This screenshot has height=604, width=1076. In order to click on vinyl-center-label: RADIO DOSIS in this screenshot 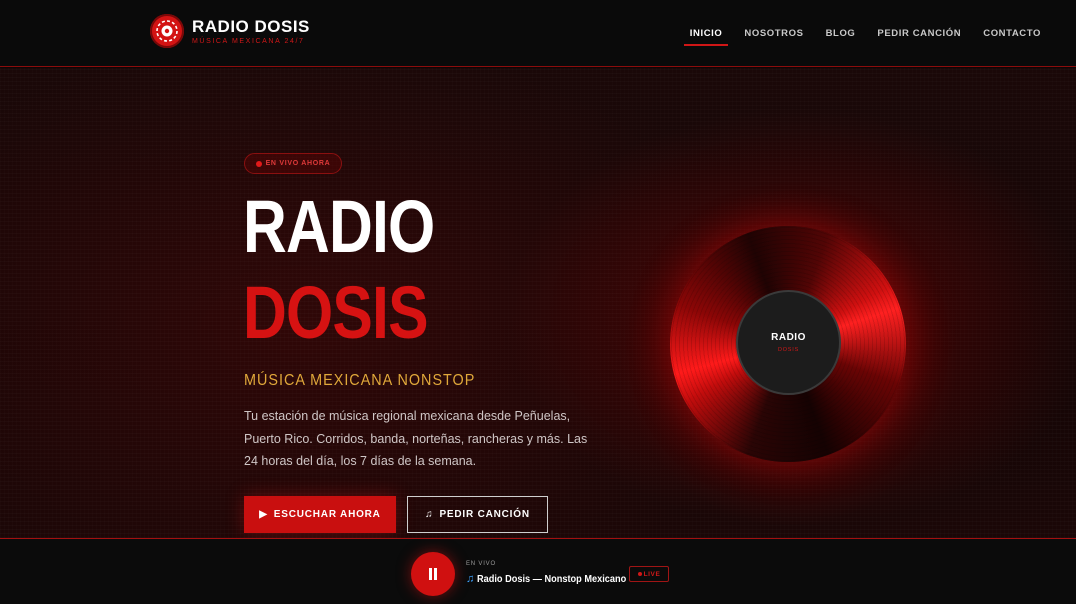, I will do `click(788, 342)`.